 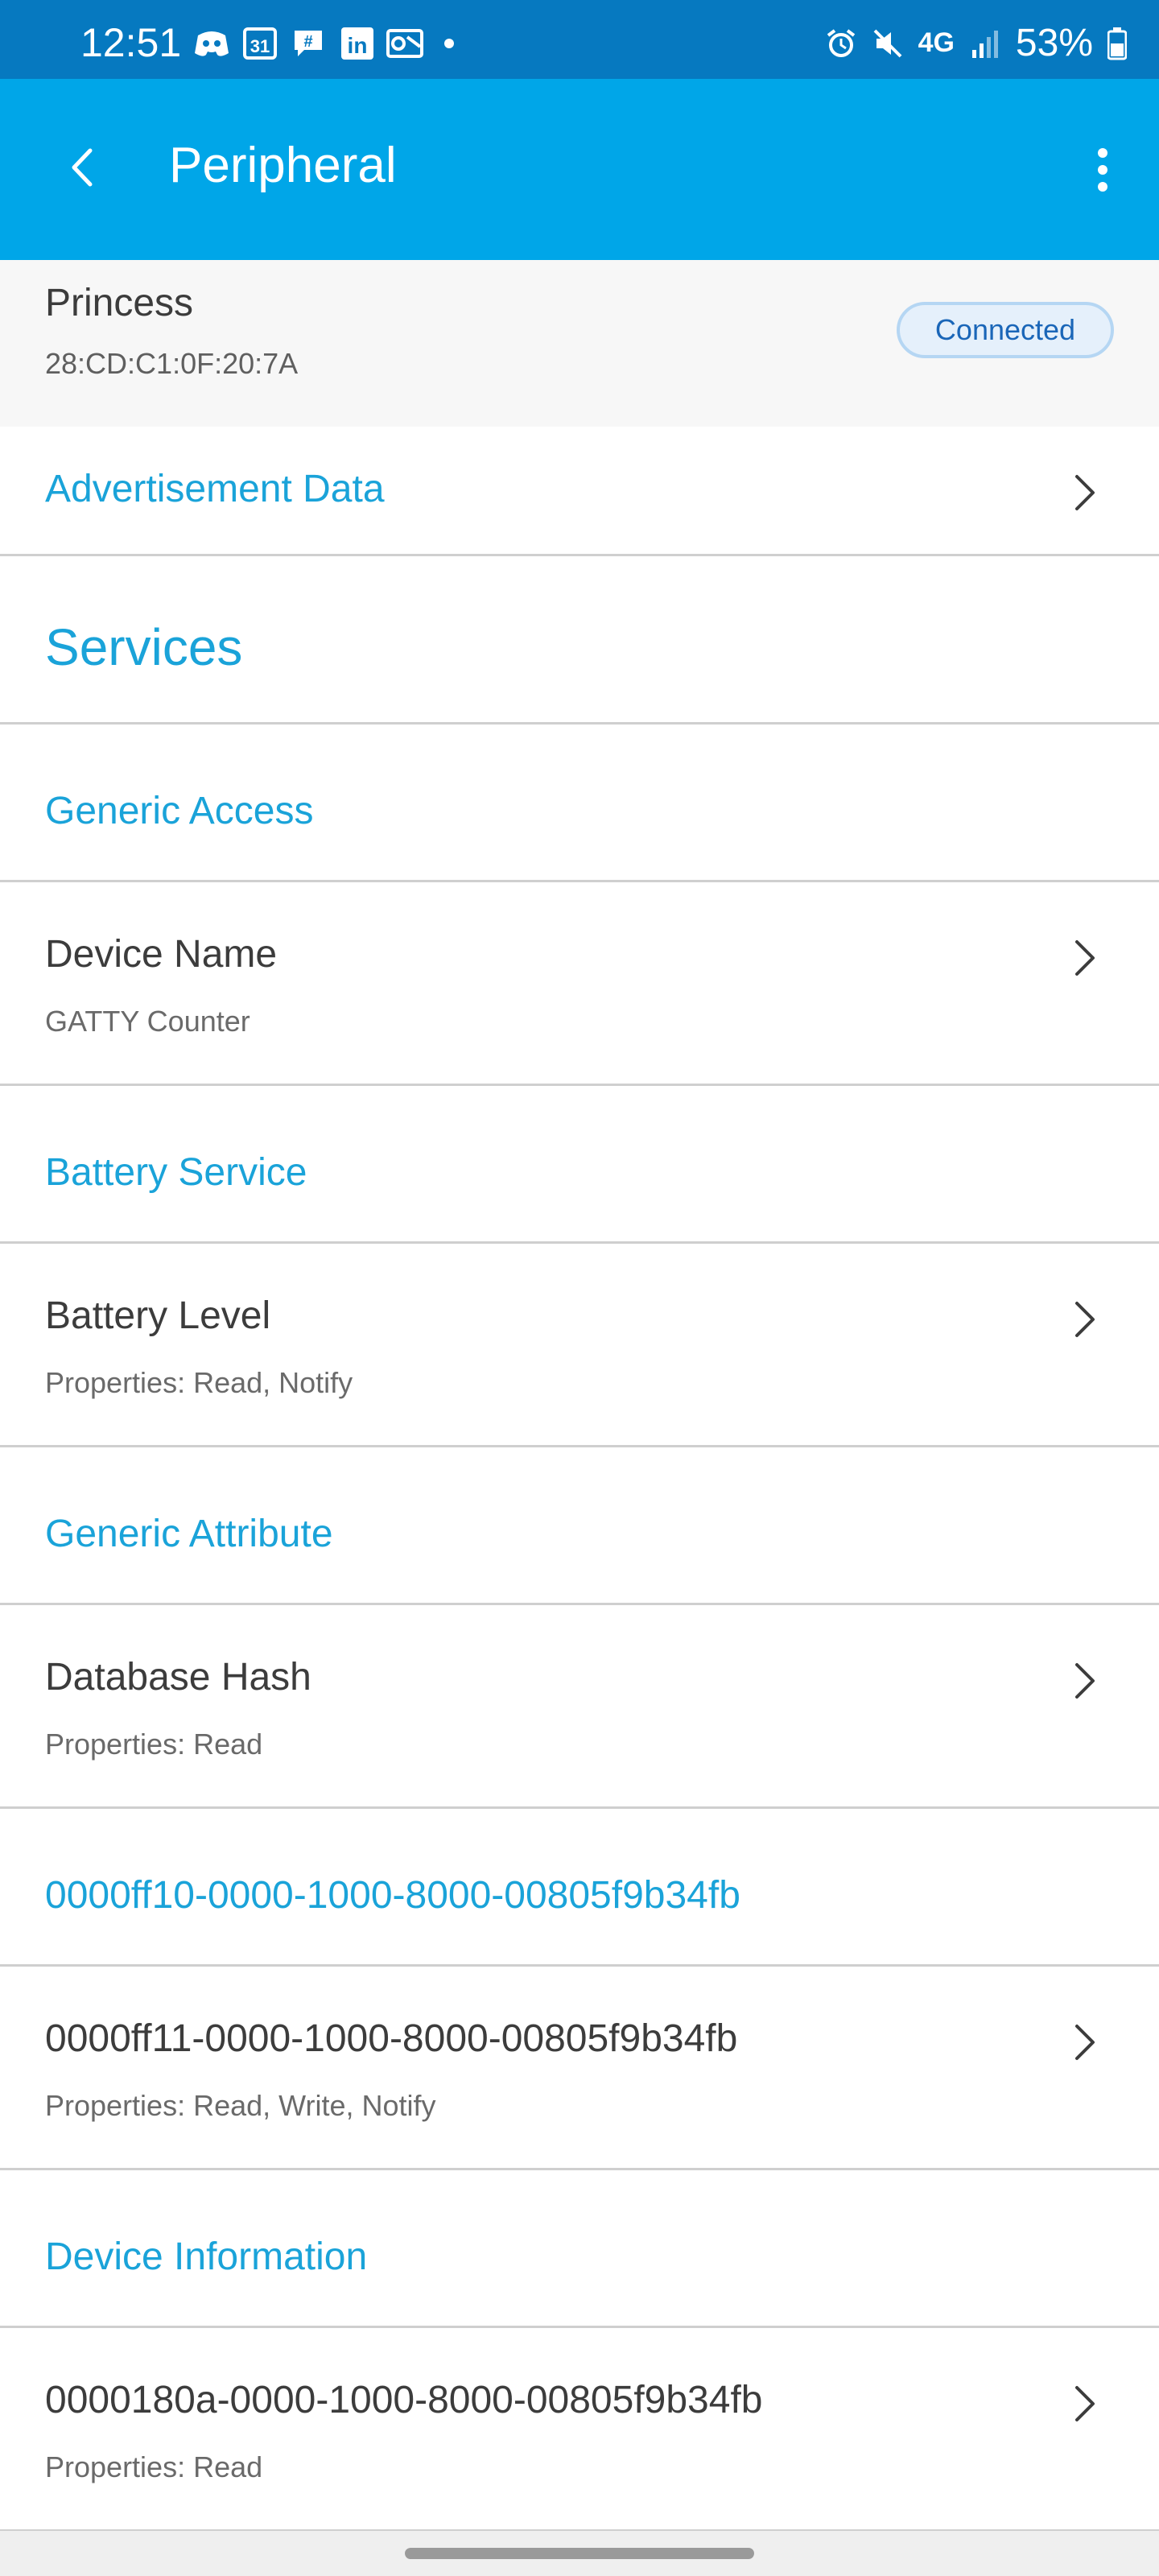 What do you see at coordinates (176, 1172) in the screenshot?
I see `service-name: Battery Service` at bounding box center [176, 1172].